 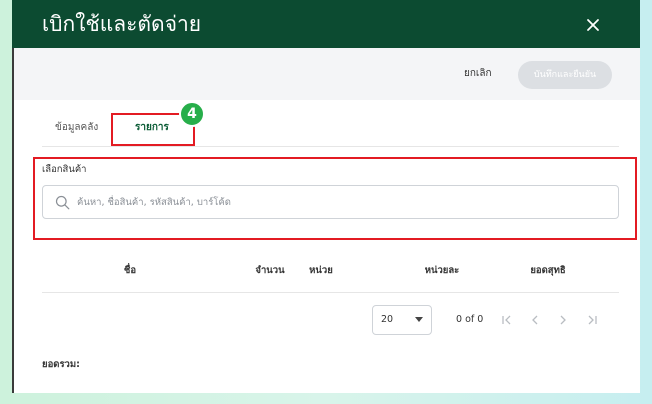 I want to click on product-search-box, so click(x=330, y=202).